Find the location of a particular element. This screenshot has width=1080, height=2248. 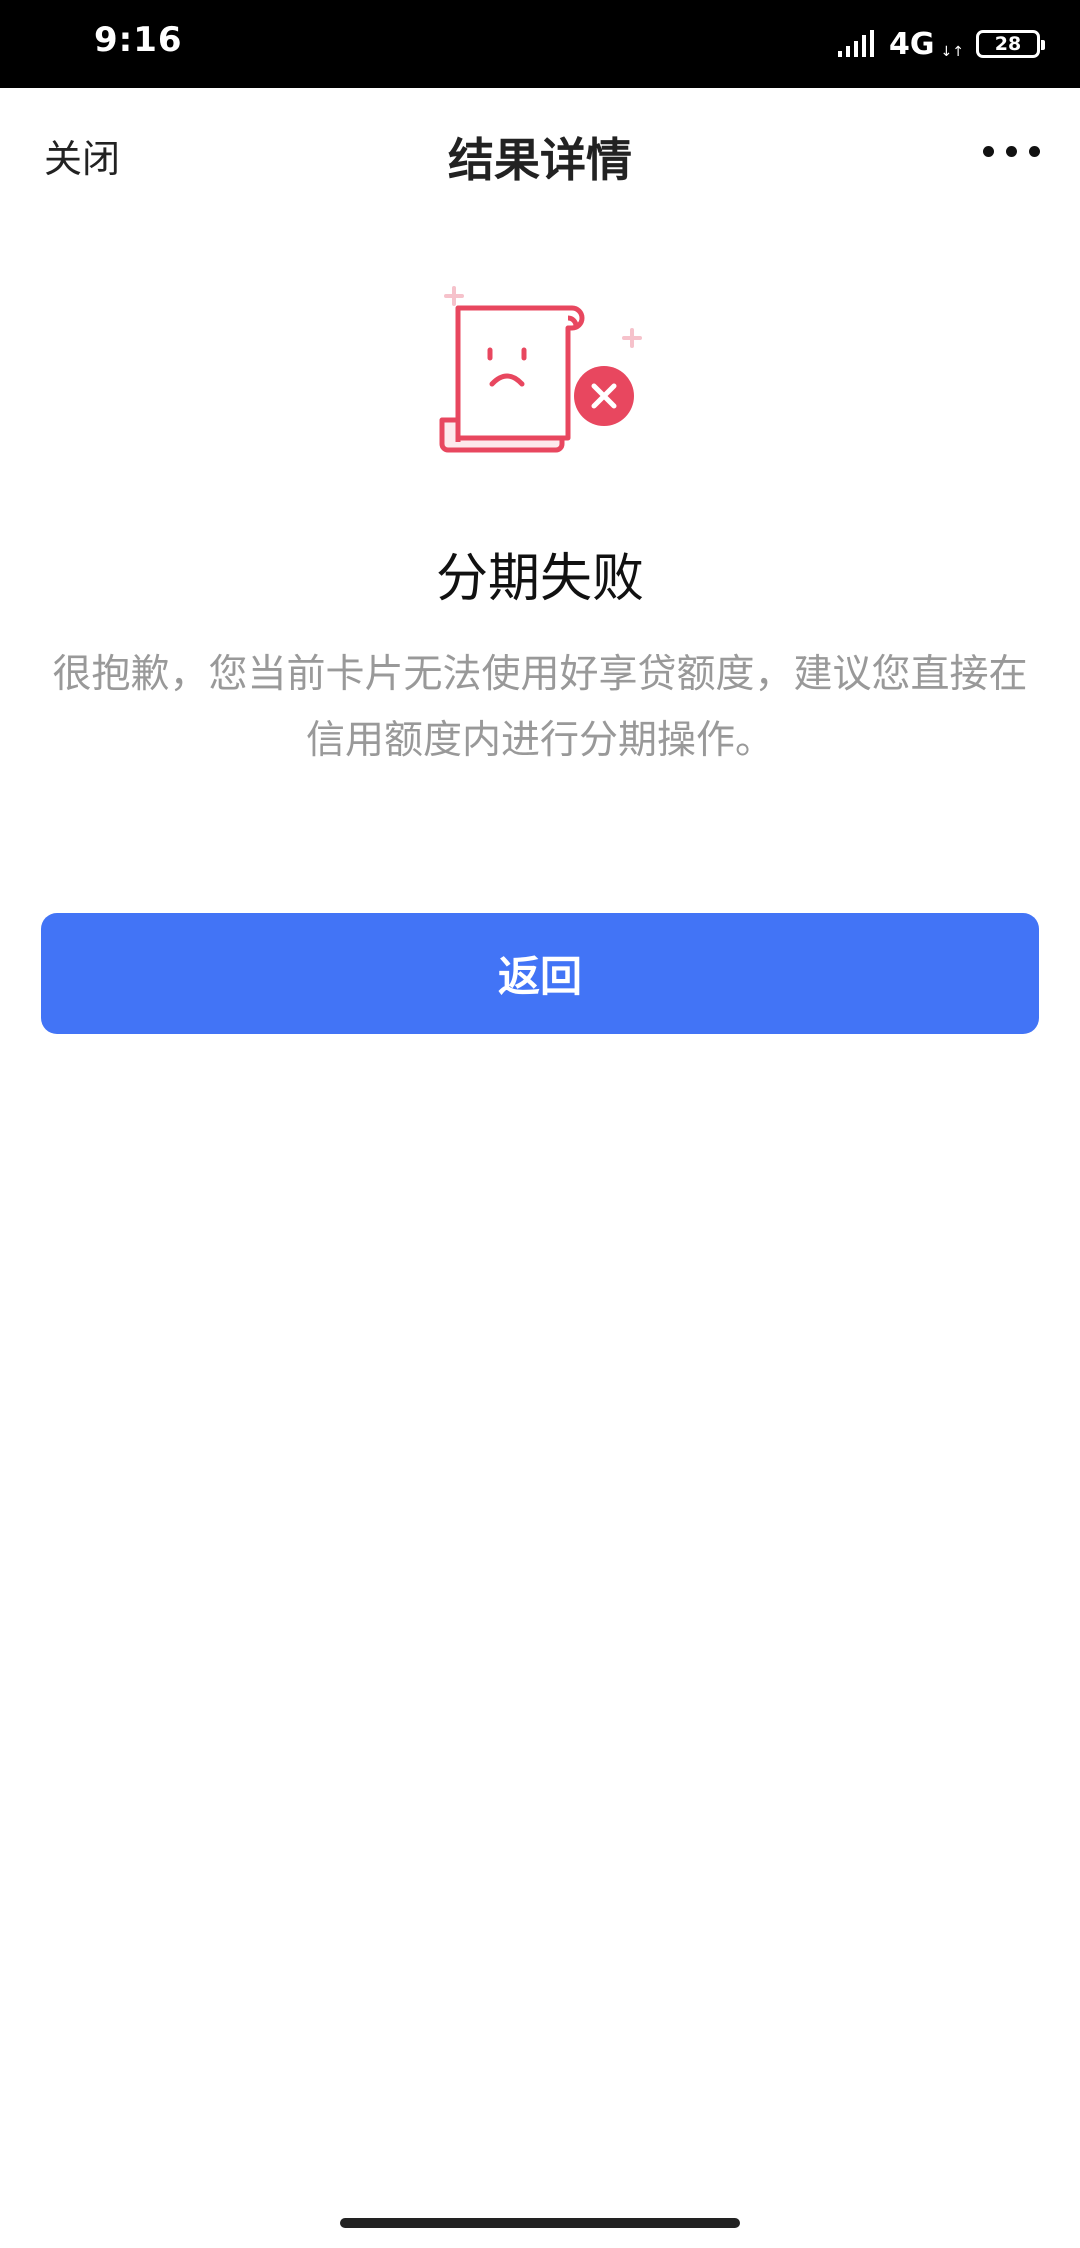

battery-icon: 28 is located at coordinates (1010, 44).